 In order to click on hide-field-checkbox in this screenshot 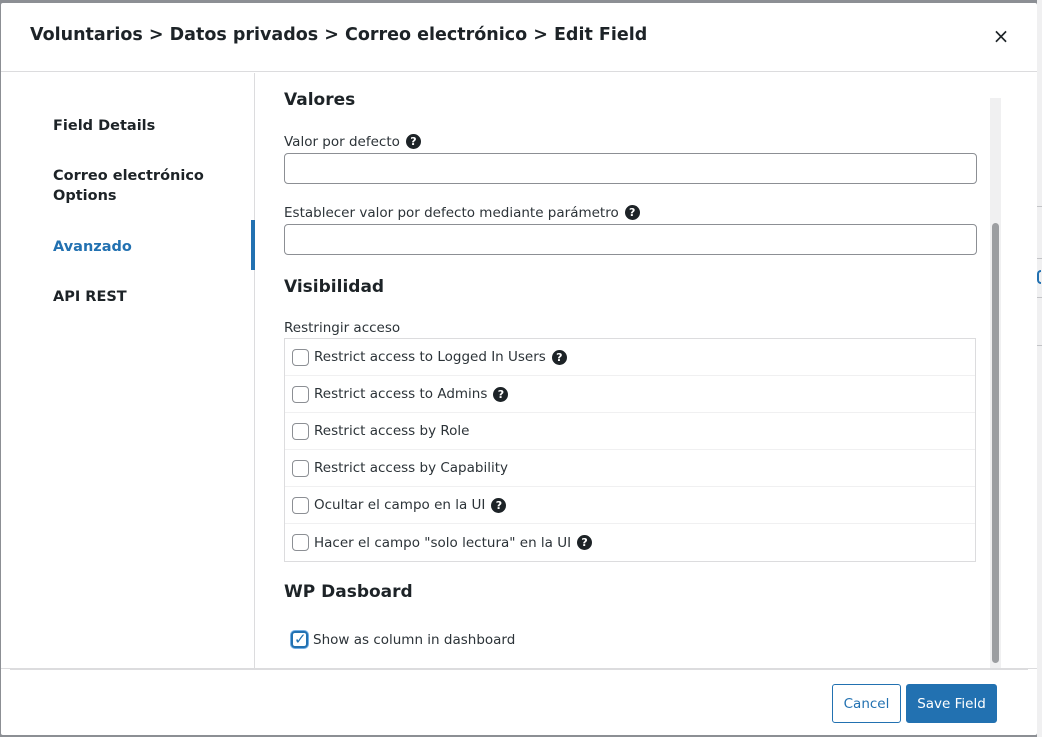, I will do `click(300, 505)`.